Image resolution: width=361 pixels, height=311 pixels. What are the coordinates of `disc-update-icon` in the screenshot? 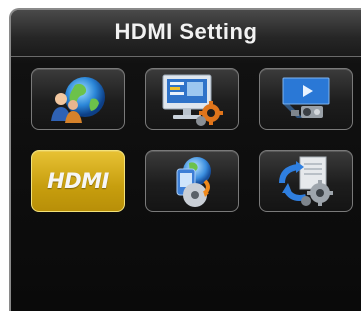 It's located at (193, 182).